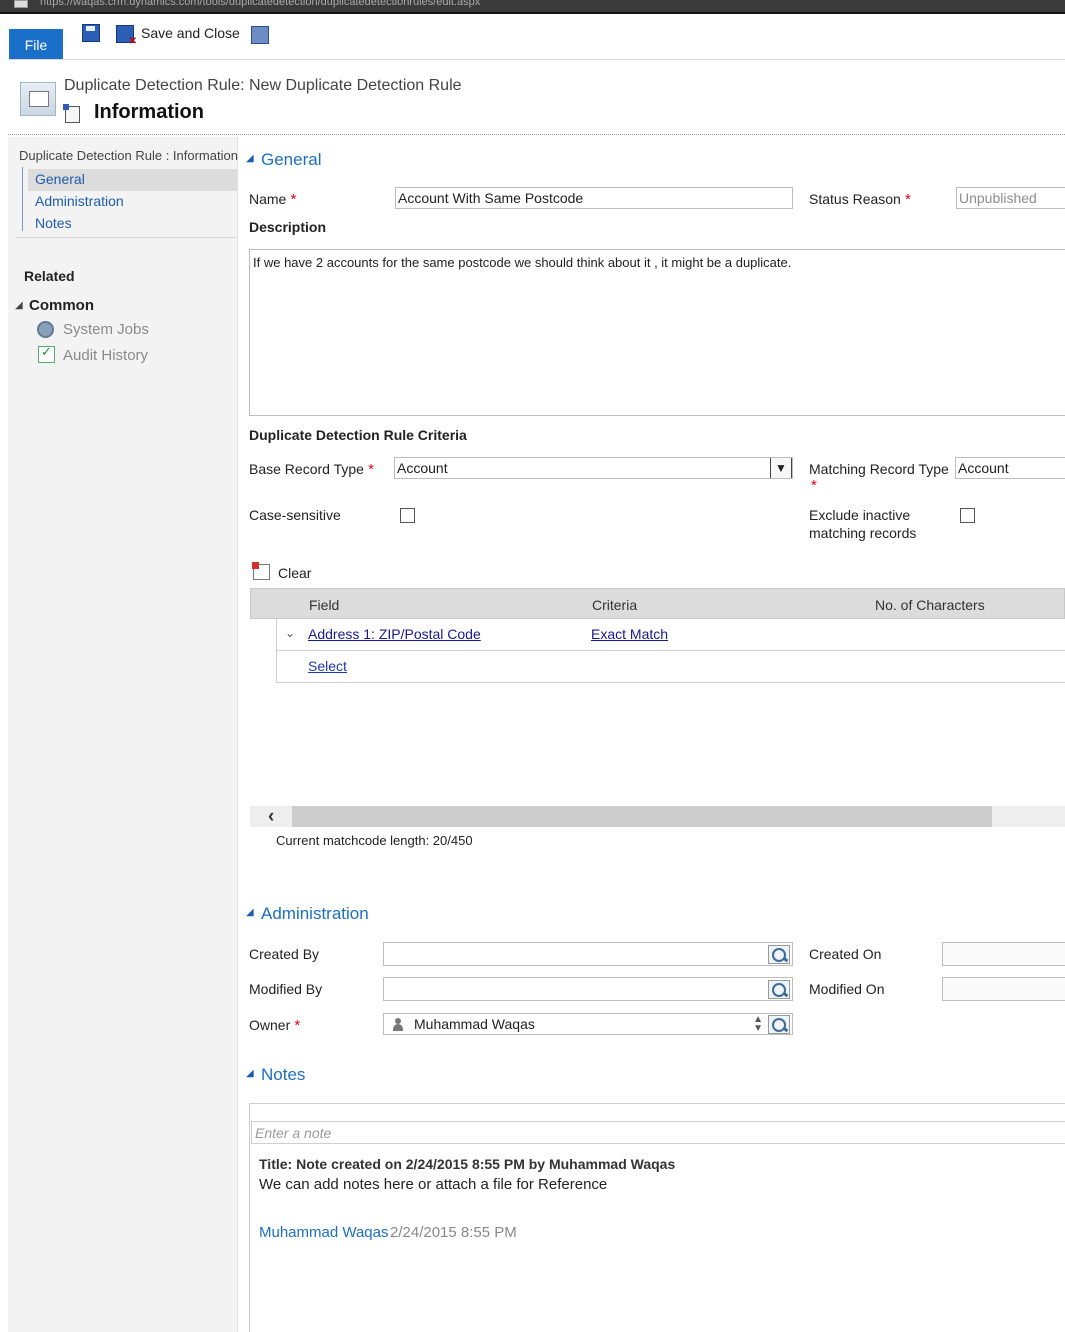  I want to click on common-group: Common, so click(61, 305).